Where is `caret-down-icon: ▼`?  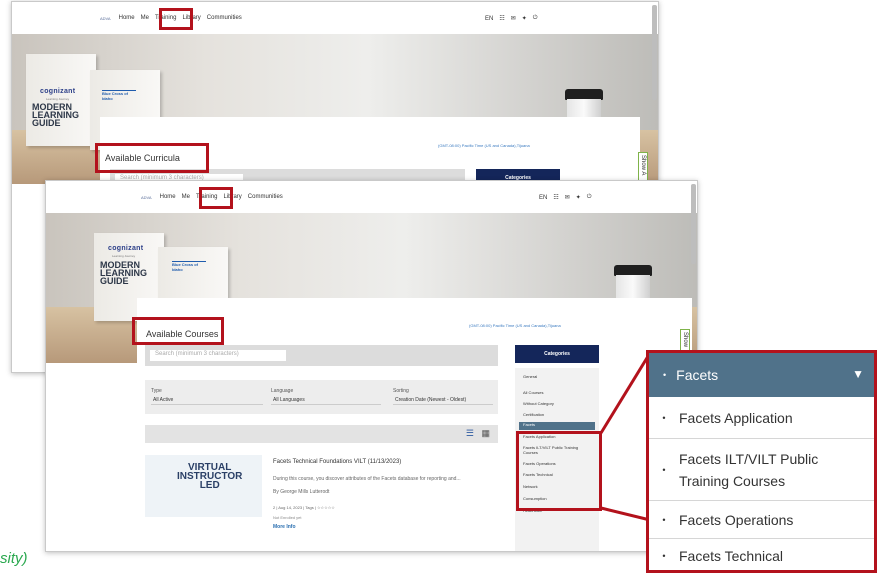
caret-down-icon: ▼ is located at coordinates (858, 374).